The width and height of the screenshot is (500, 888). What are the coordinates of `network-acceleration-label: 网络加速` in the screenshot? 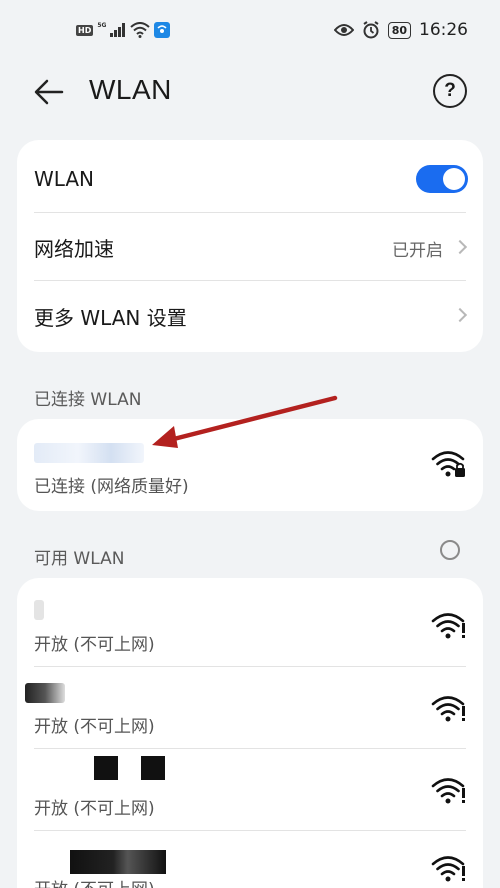 It's located at (74, 249).